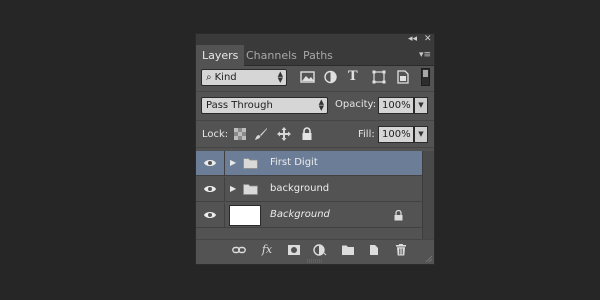 The width and height of the screenshot is (600, 300). I want to click on layer-thumbnail, so click(245, 215).